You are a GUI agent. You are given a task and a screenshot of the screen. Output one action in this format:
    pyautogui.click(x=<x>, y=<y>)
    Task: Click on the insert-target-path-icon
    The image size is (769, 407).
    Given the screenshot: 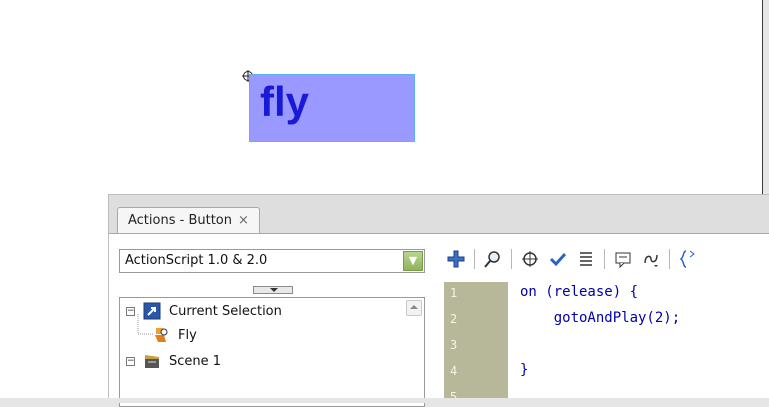 What is the action you would take?
    pyautogui.click(x=530, y=259)
    